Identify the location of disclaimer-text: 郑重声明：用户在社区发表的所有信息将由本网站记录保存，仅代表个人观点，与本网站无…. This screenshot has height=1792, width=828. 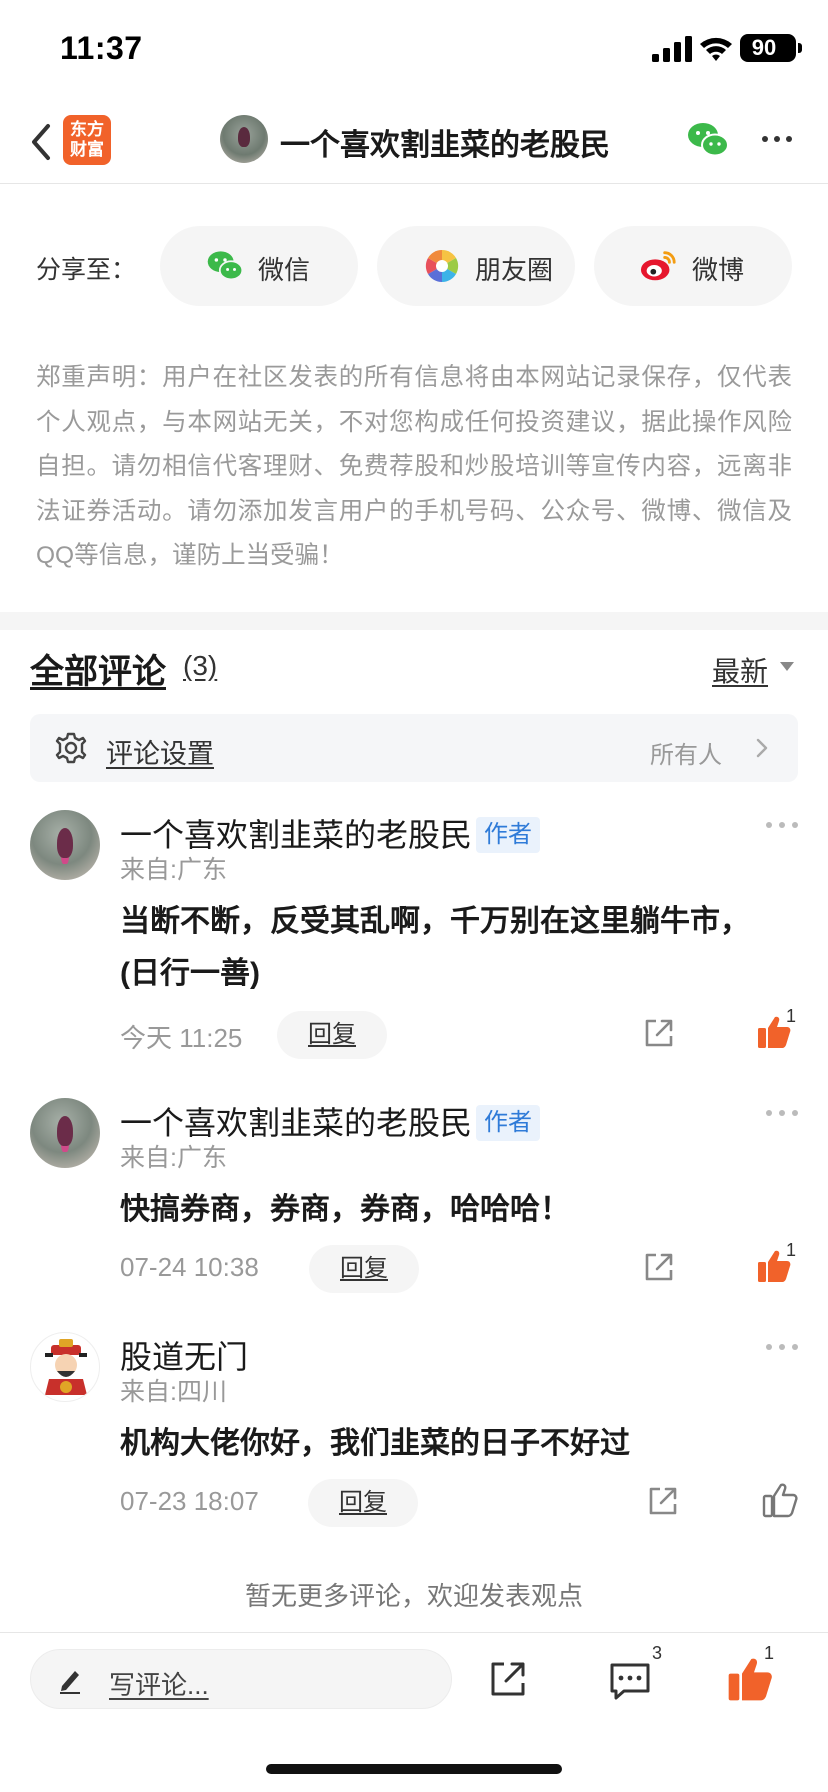
(414, 466).